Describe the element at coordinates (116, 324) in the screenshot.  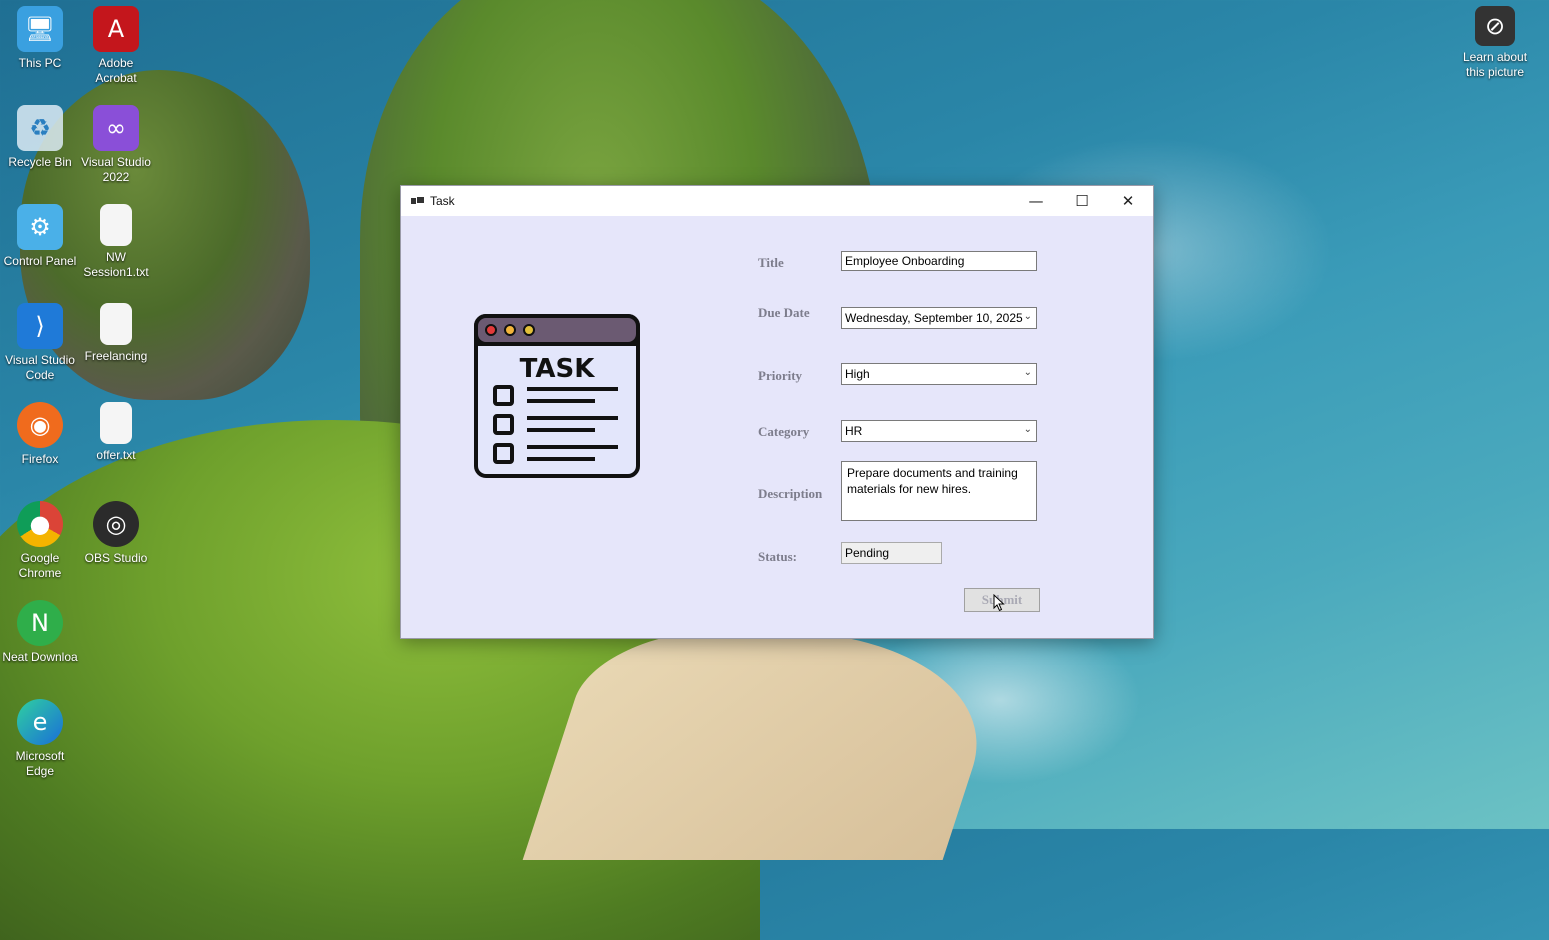
I see `file-icon` at that location.